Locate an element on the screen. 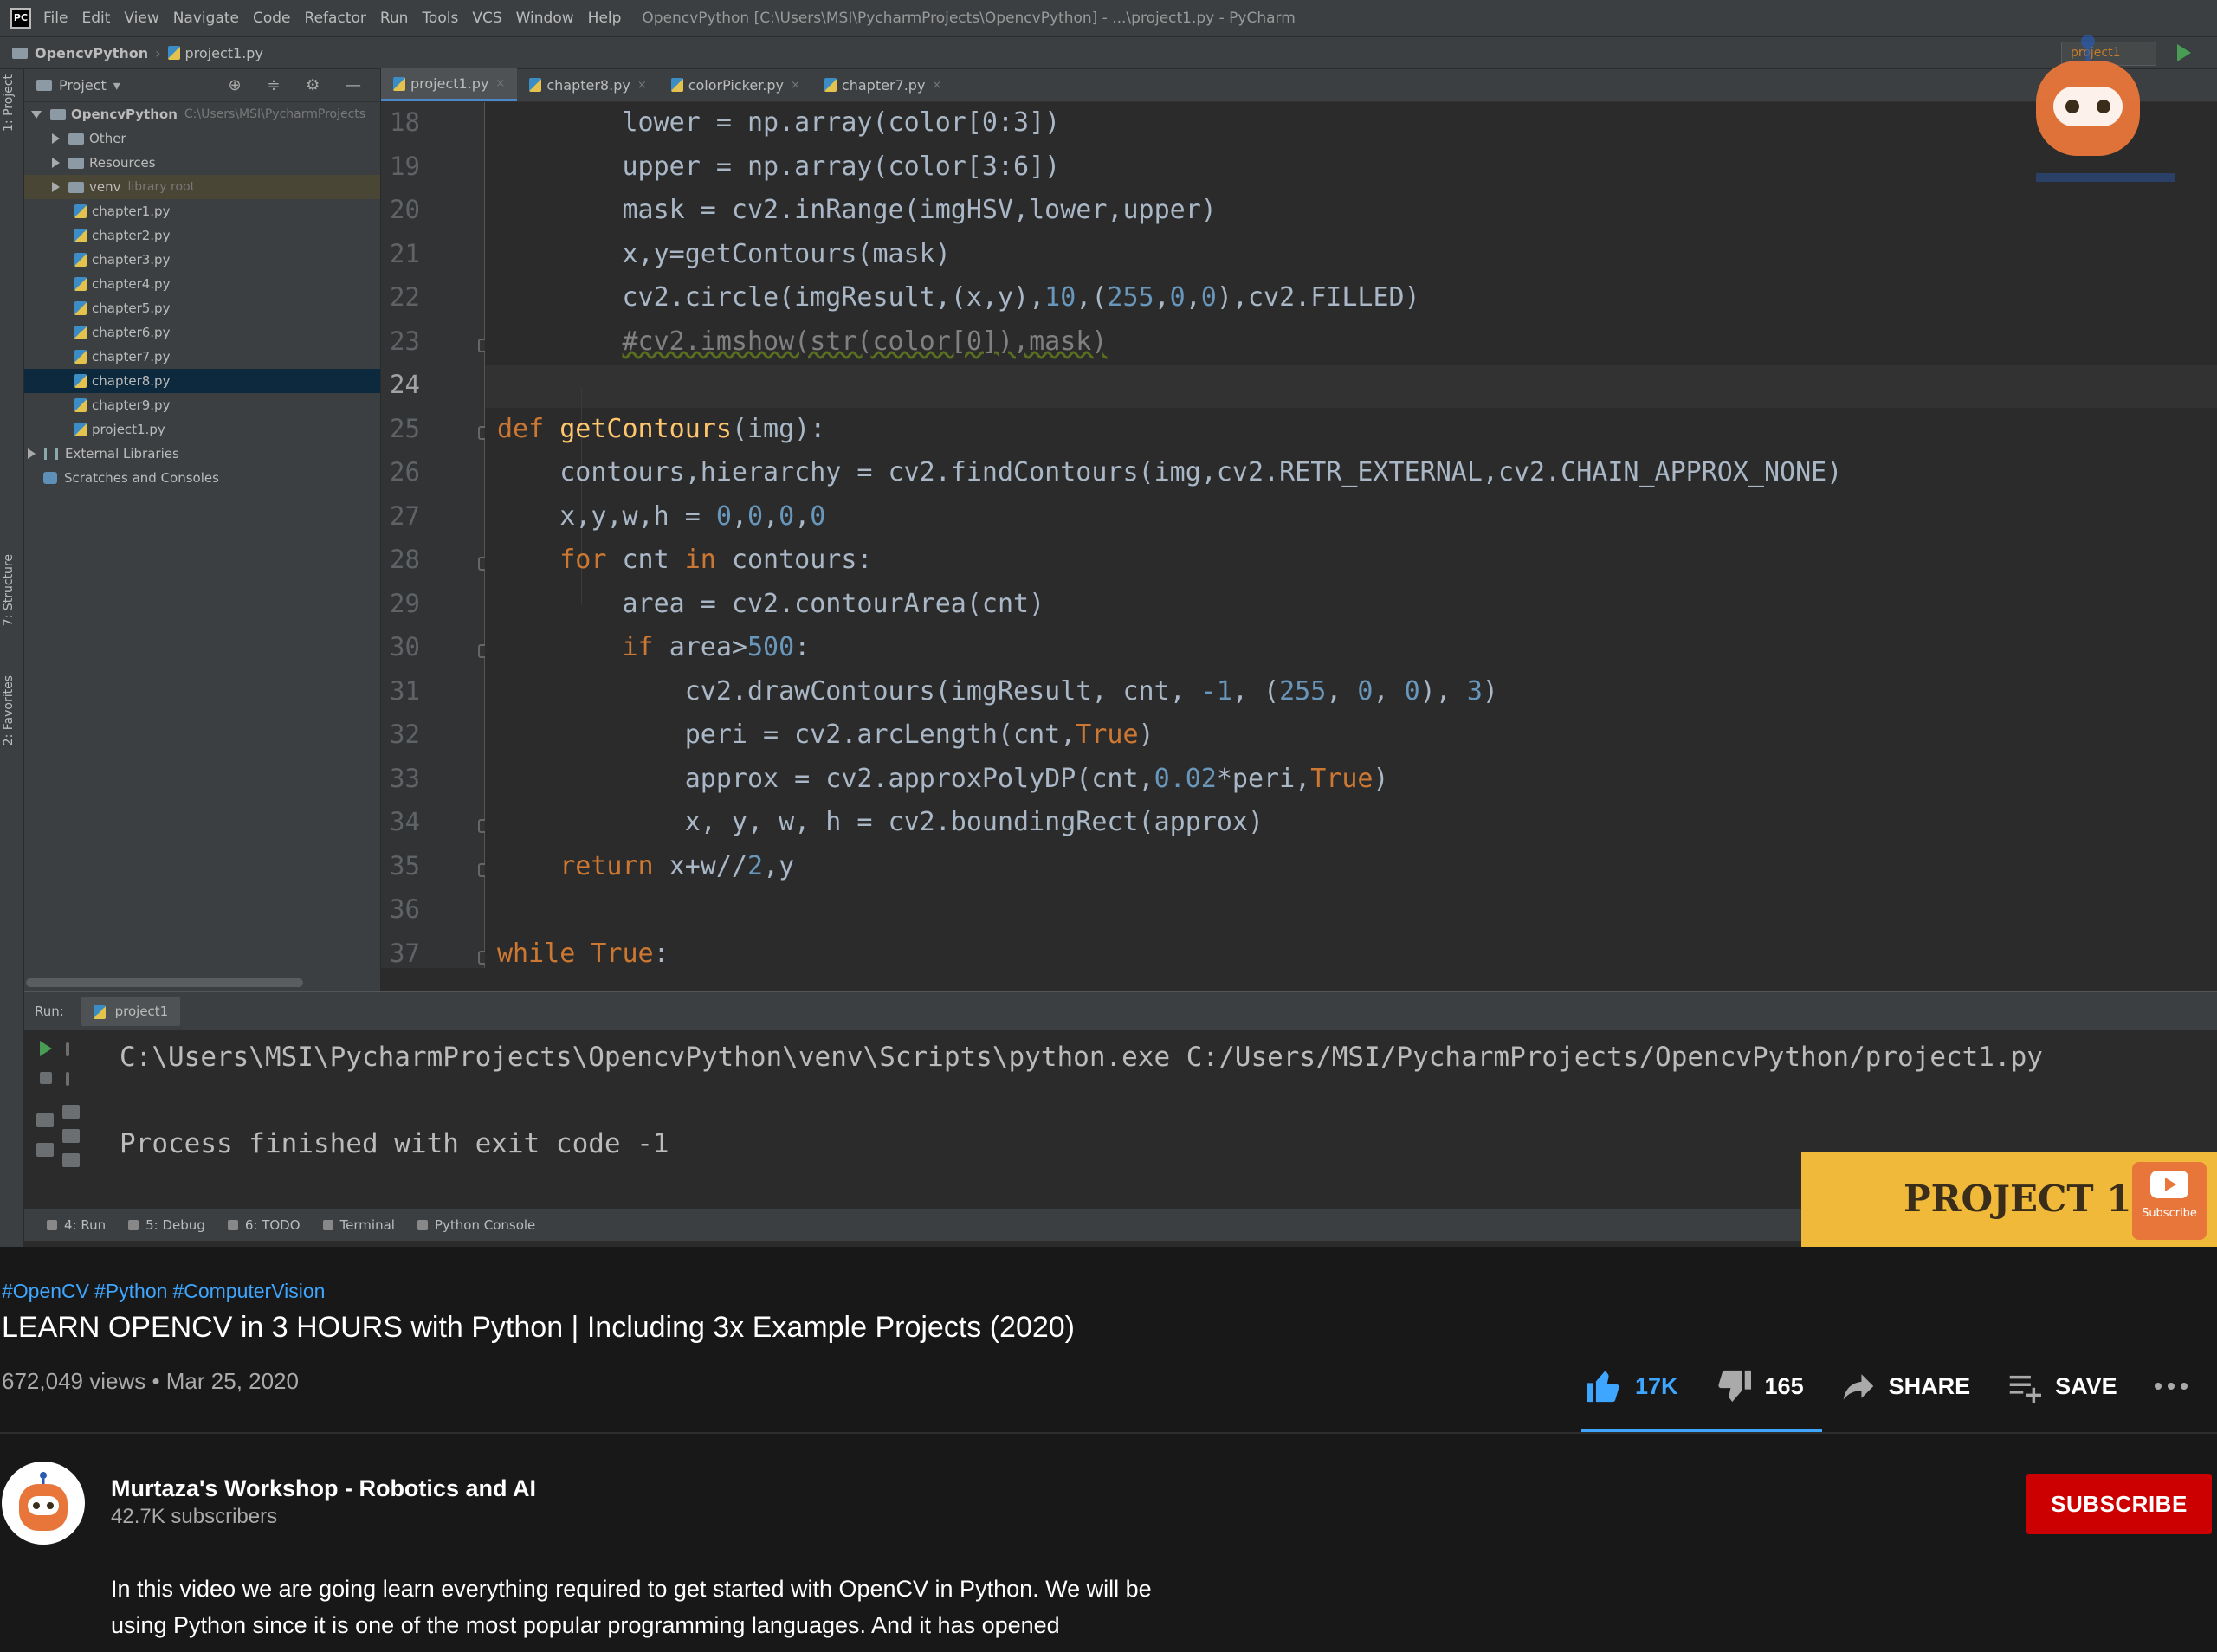 Image resolution: width=2217 pixels, height=1652 pixels. code-line: for cnt in contours: is located at coordinates (684, 560).